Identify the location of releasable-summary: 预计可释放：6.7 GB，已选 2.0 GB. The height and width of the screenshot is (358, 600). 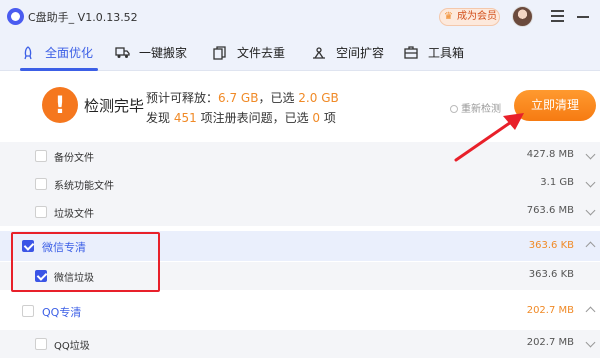
(242, 98).